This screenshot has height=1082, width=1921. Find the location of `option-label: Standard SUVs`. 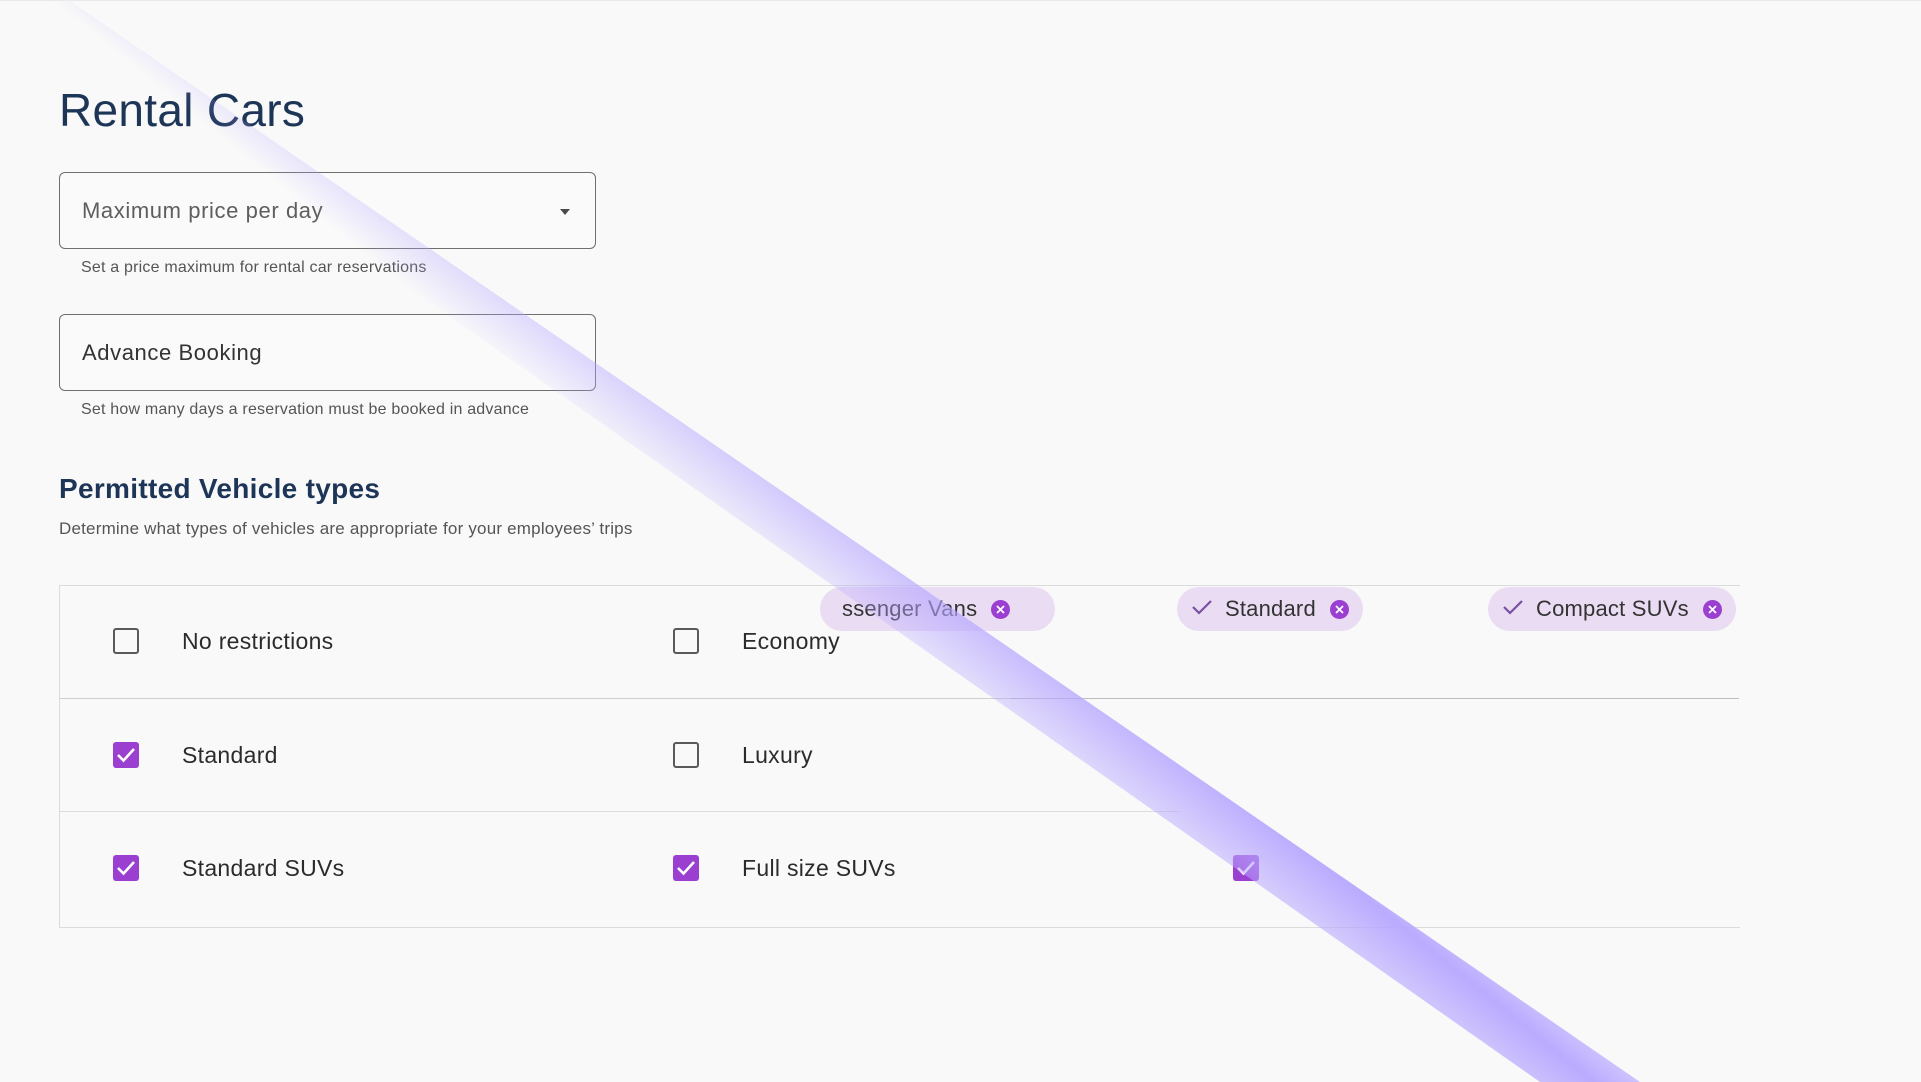

option-label: Standard SUVs is located at coordinates (263, 867).